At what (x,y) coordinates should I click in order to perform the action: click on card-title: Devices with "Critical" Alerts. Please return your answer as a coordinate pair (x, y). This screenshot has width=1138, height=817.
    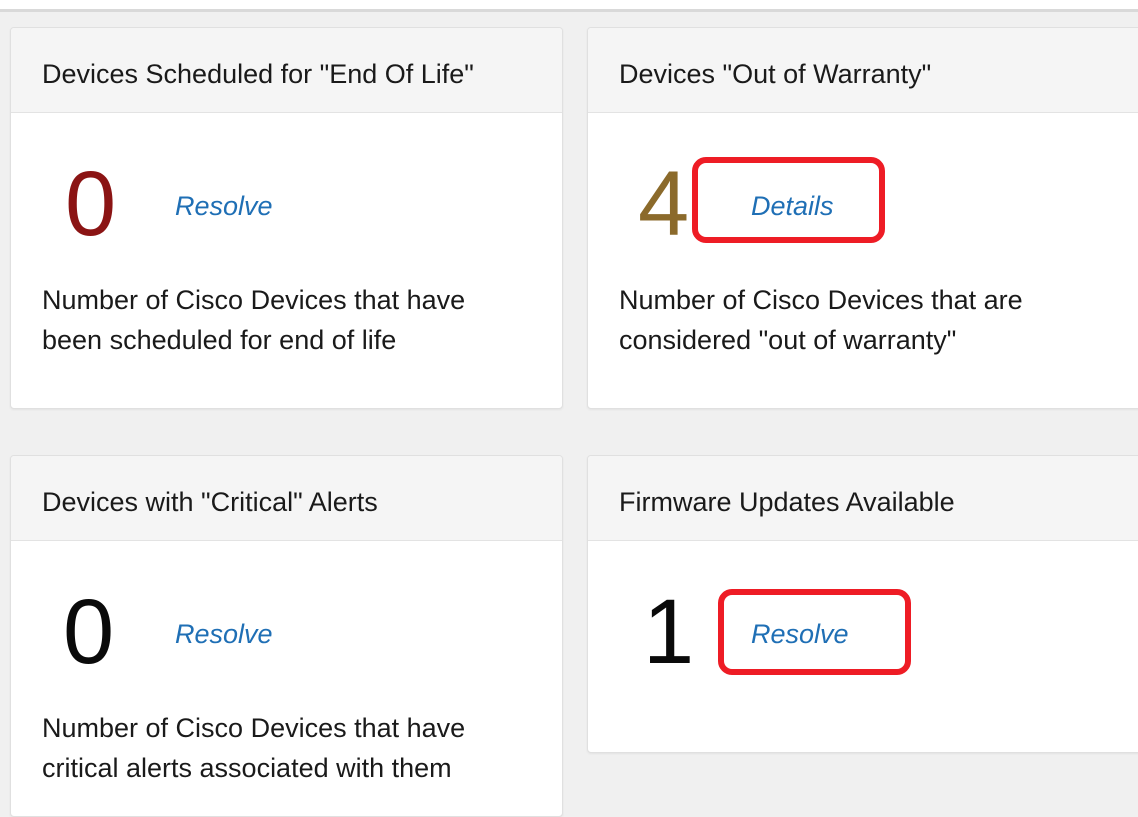
    Looking at the image, I should click on (210, 502).